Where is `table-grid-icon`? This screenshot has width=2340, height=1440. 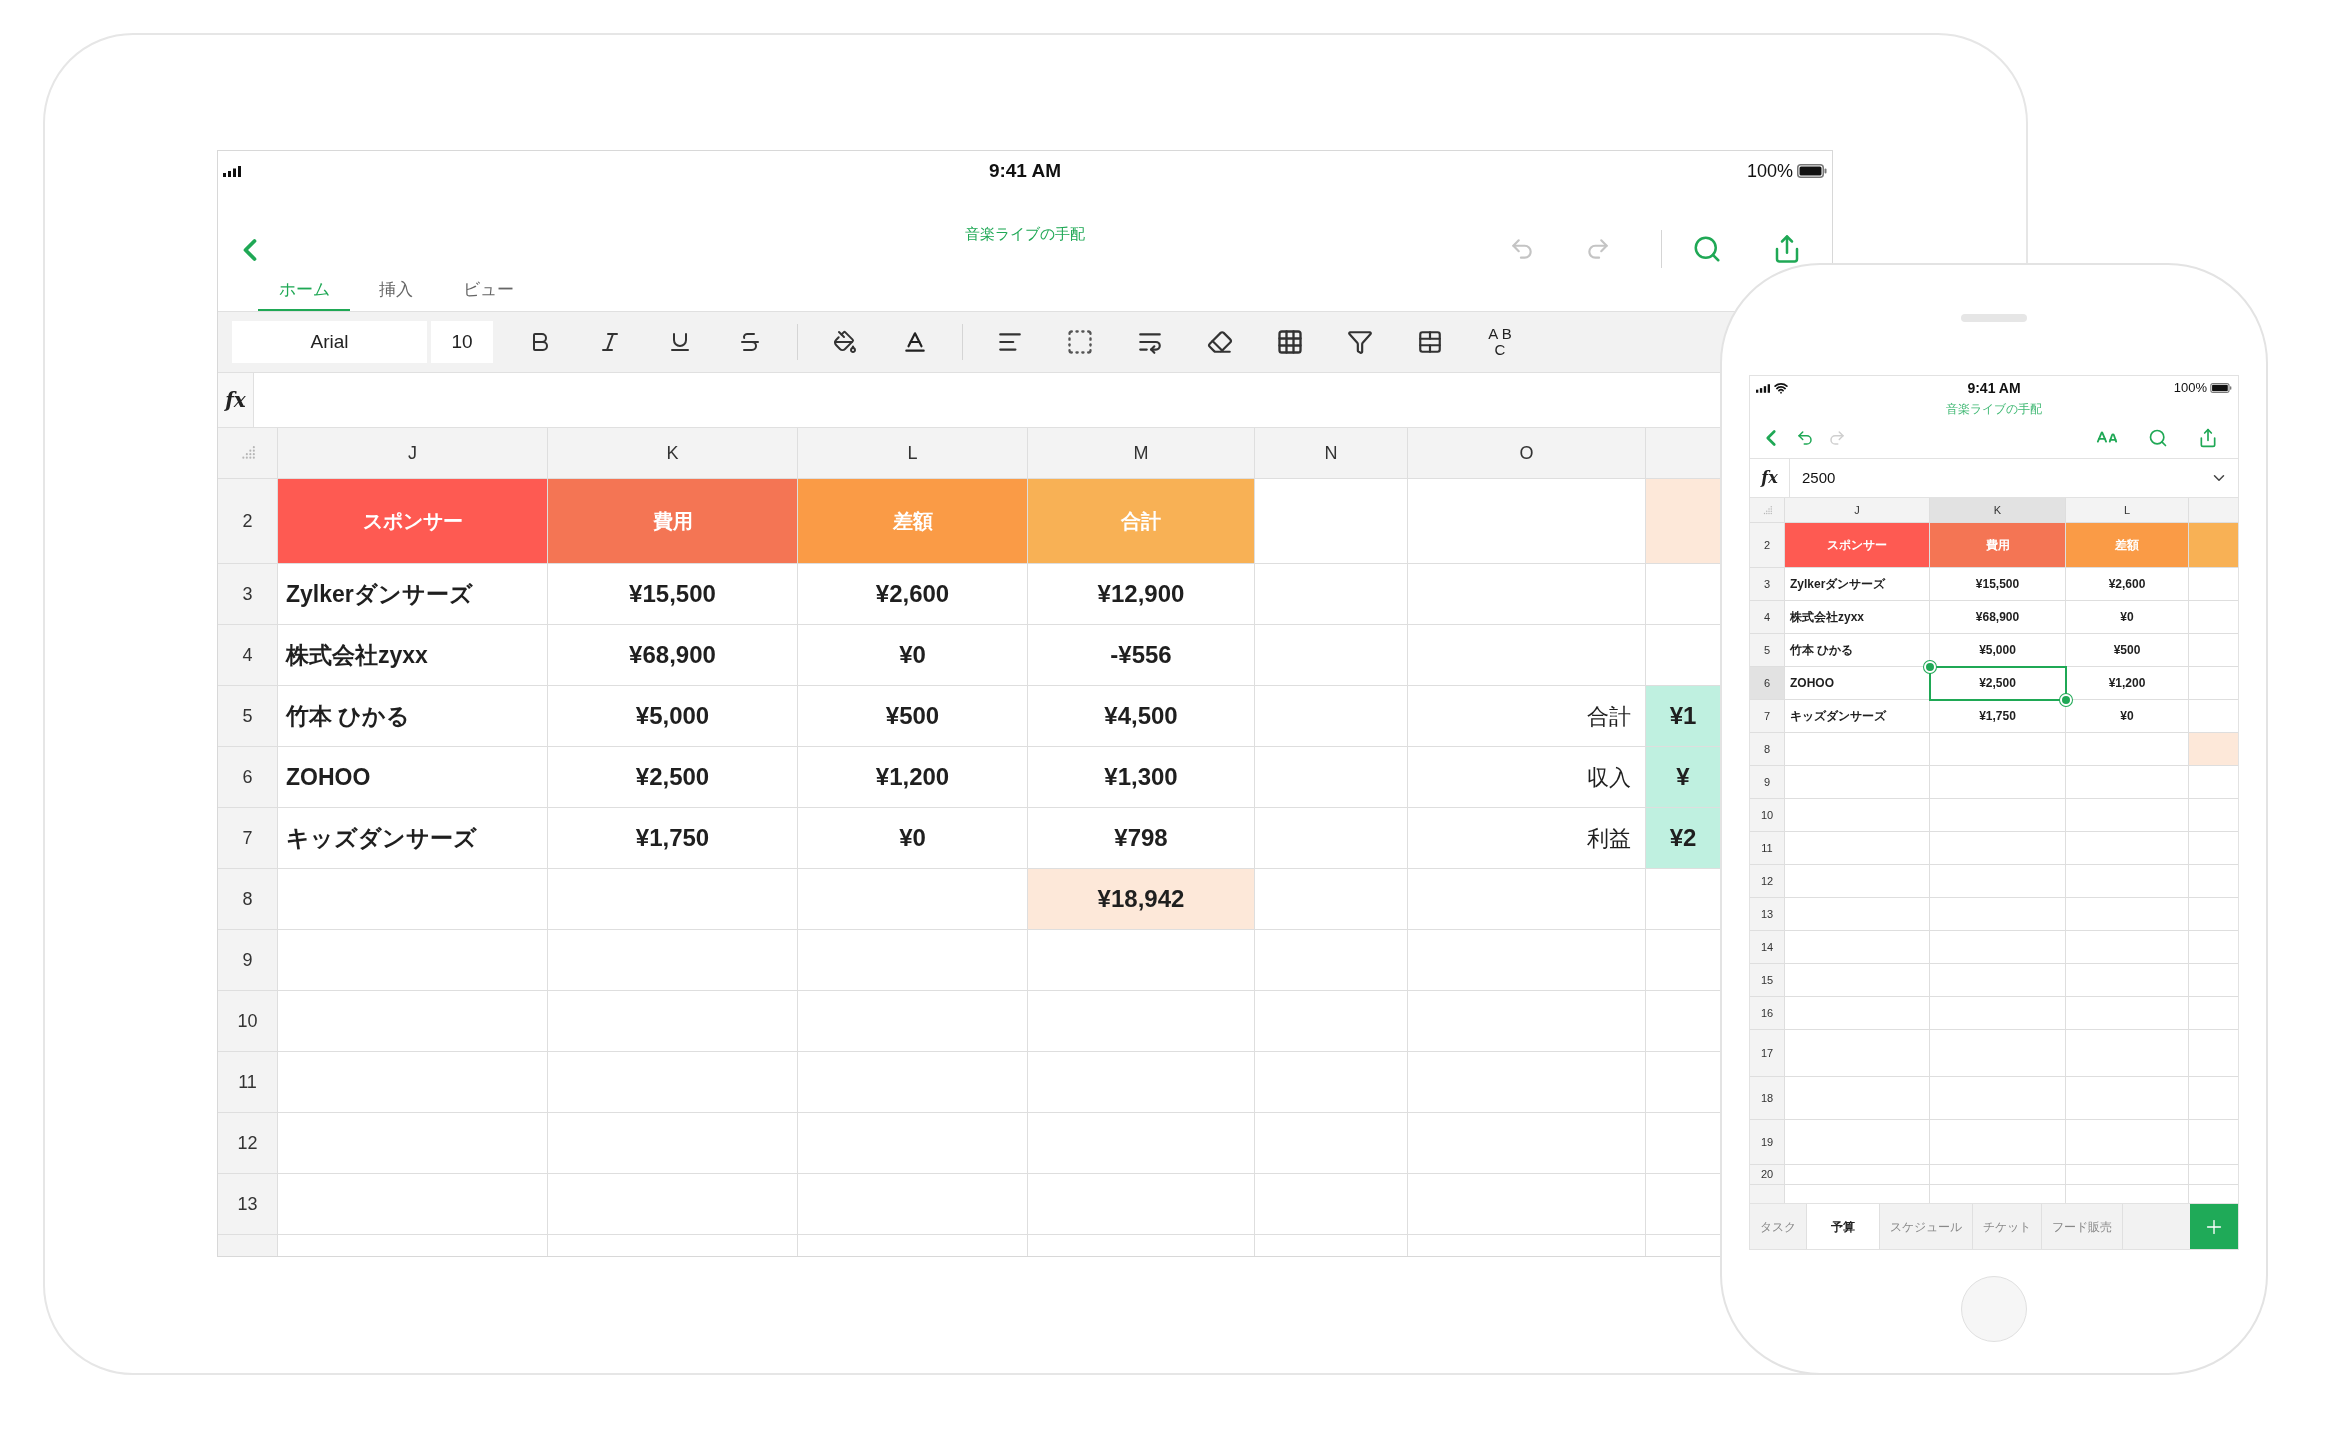
table-grid-icon is located at coordinates (1290, 342).